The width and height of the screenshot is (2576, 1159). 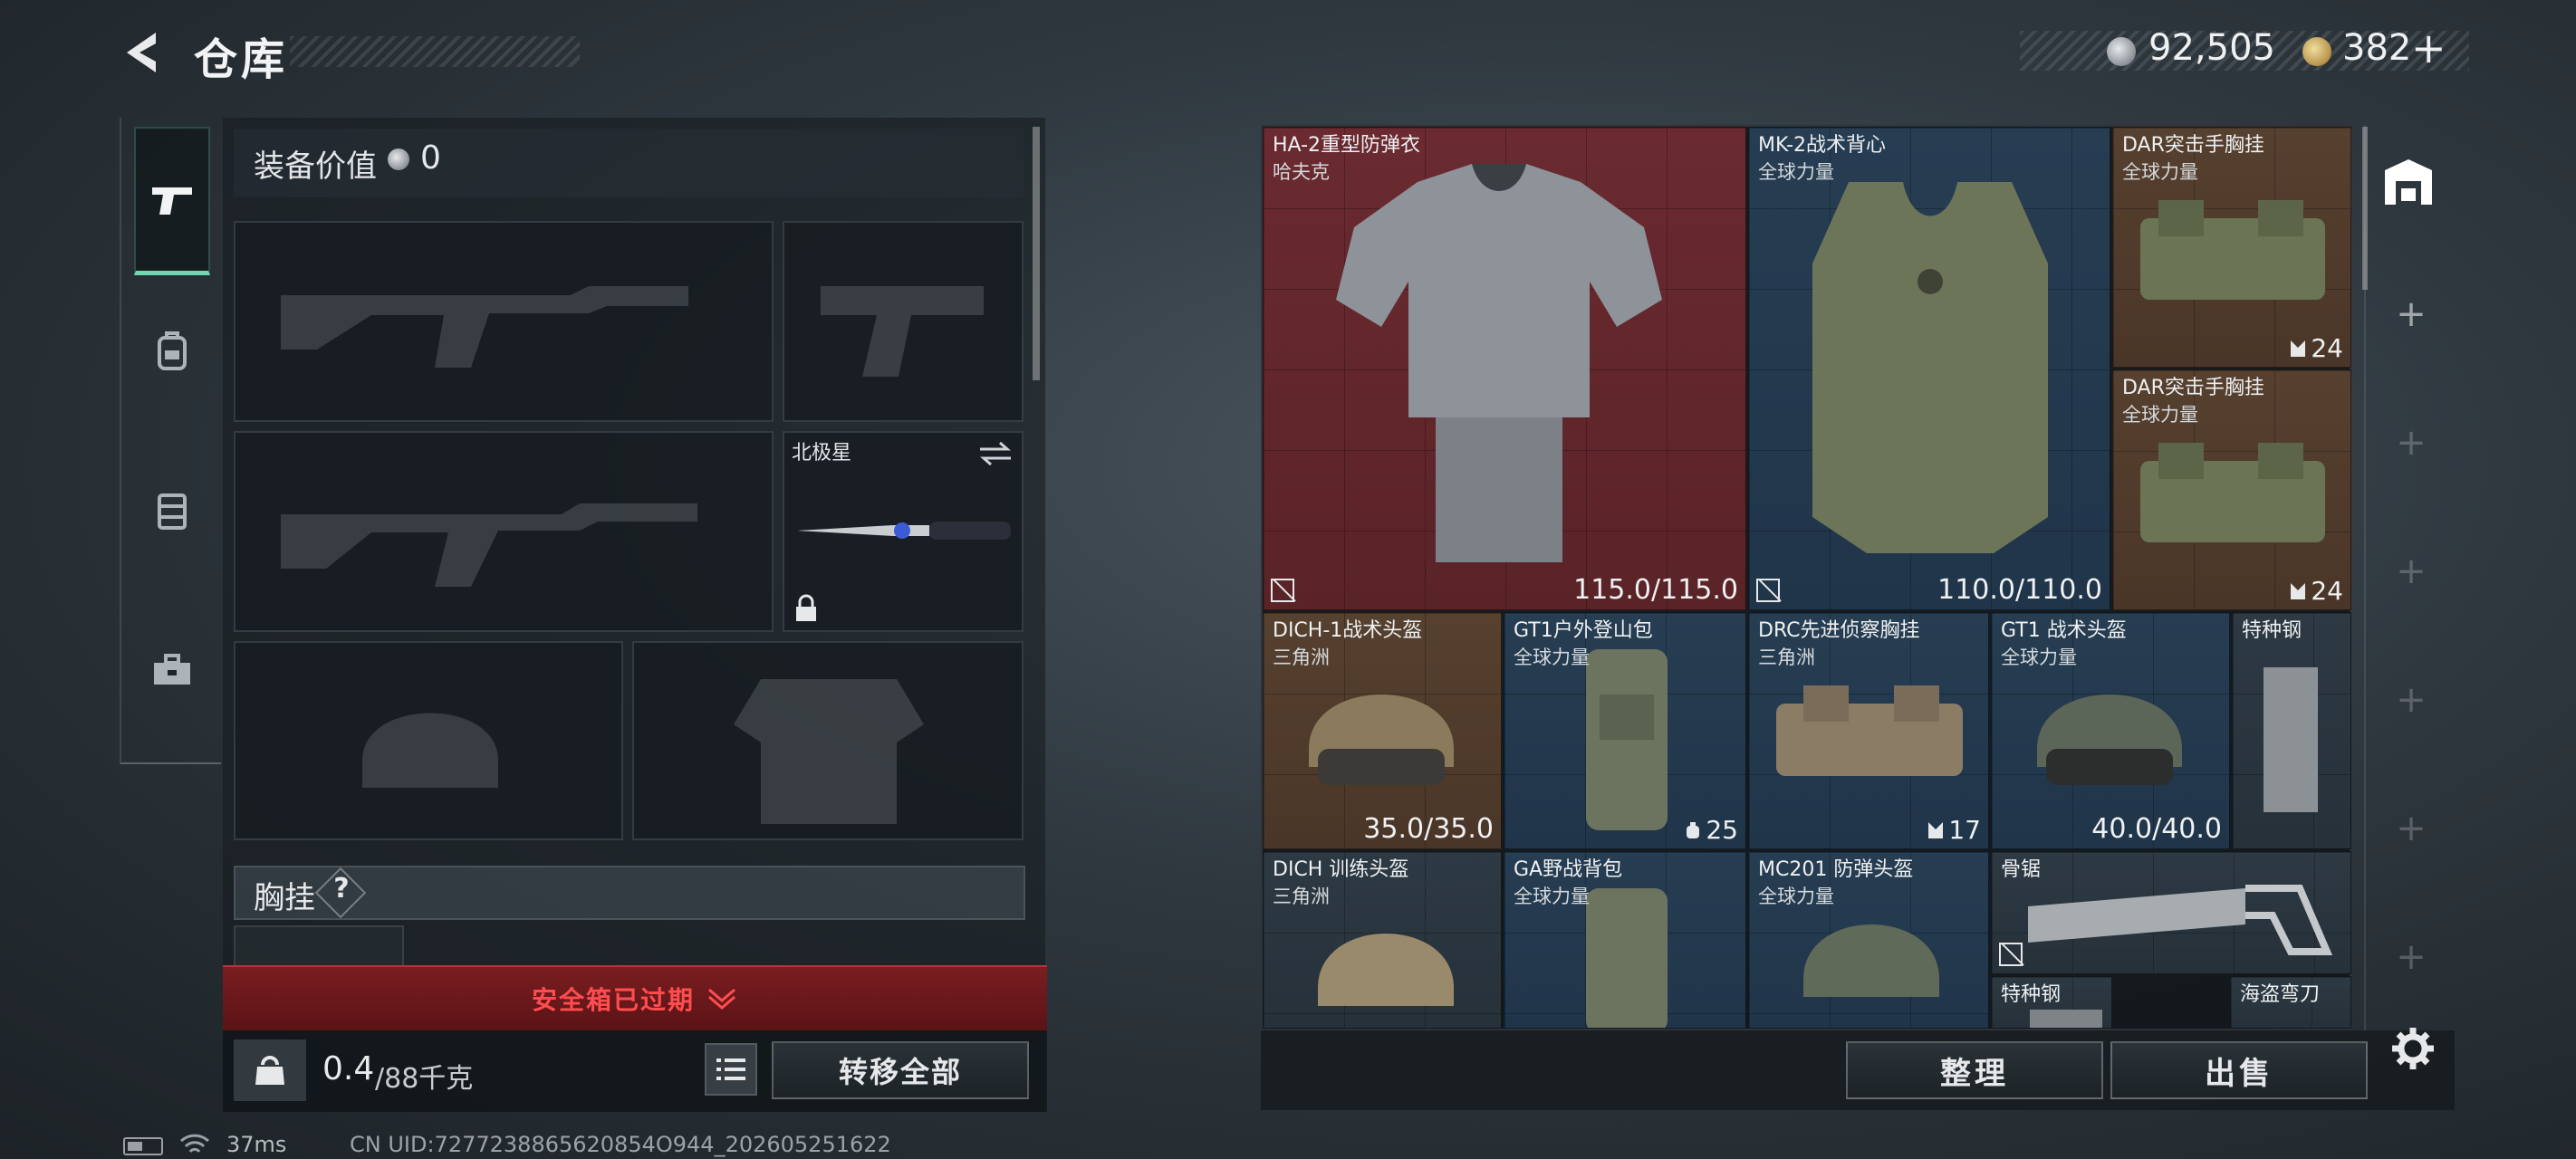 I want to click on left-category-nav, so click(x=170, y=441).